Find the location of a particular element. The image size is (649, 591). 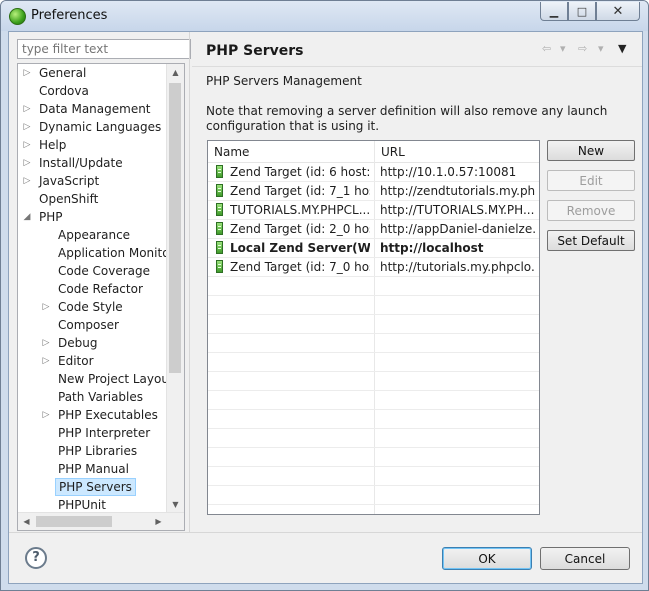

tree-item: OpenShift is located at coordinates (92, 199).